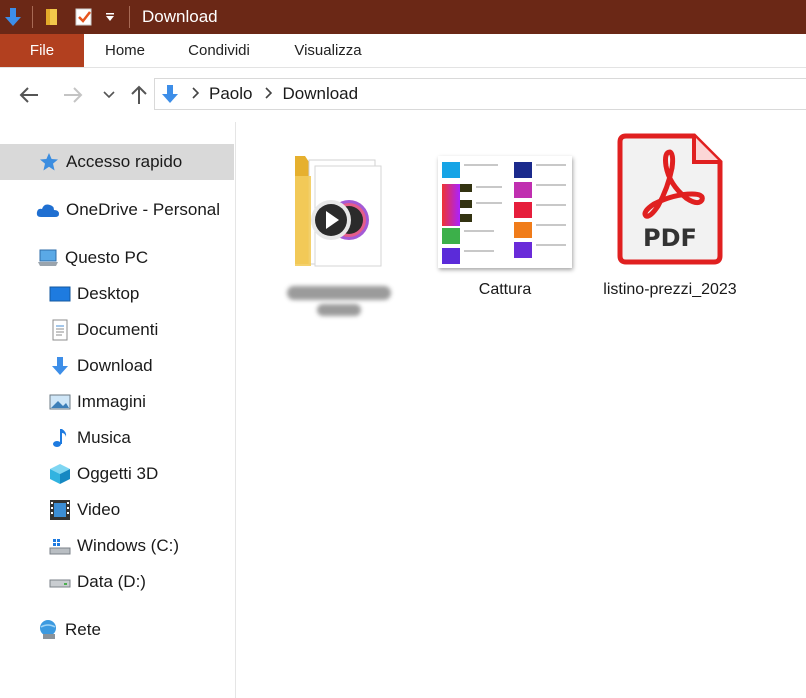 The width and height of the screenshot is (806, 698). I want to click on sidebar-item-musica: Musica, so click(117, 438).